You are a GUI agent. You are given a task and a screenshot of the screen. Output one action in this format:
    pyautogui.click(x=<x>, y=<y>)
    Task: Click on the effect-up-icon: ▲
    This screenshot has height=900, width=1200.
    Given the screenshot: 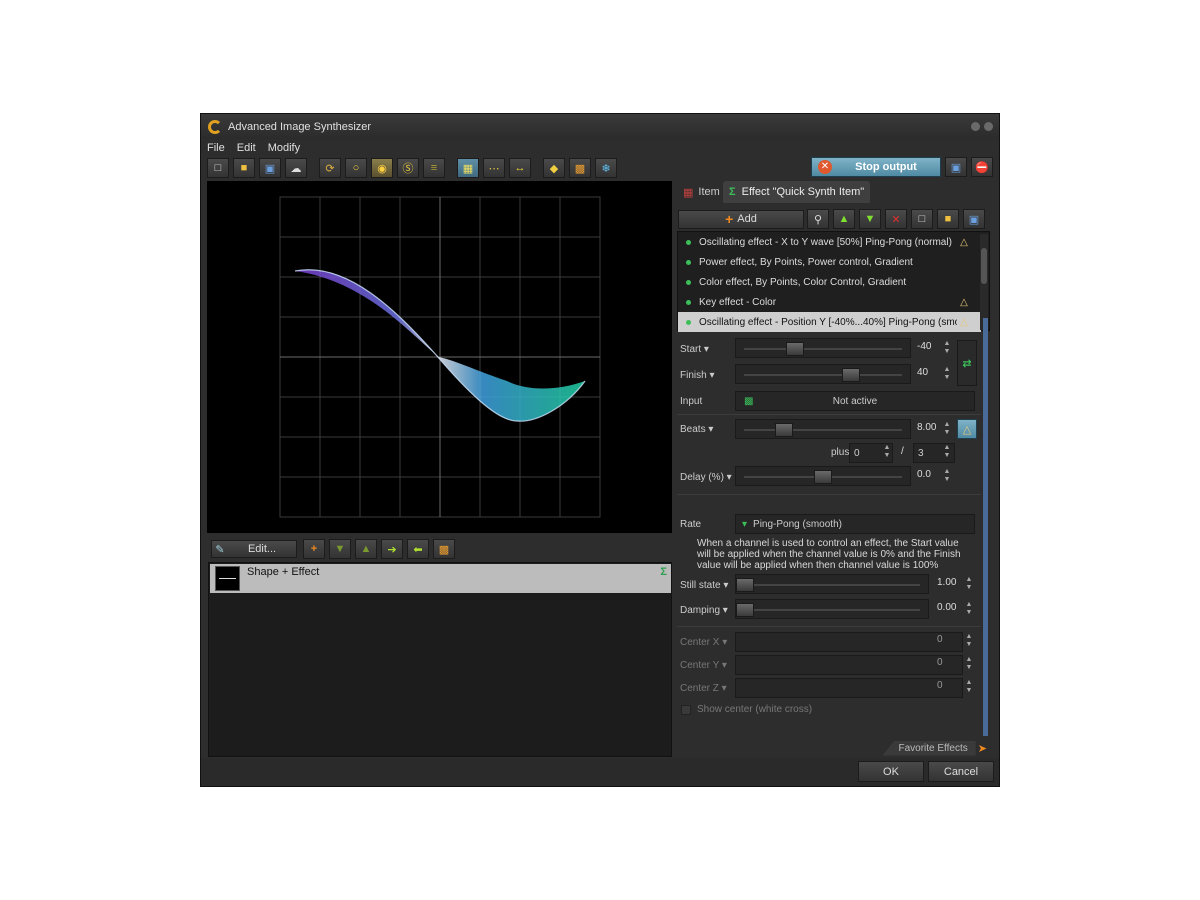 What is the action you would take?
    pyautogui.click(x=844, y=219)
    